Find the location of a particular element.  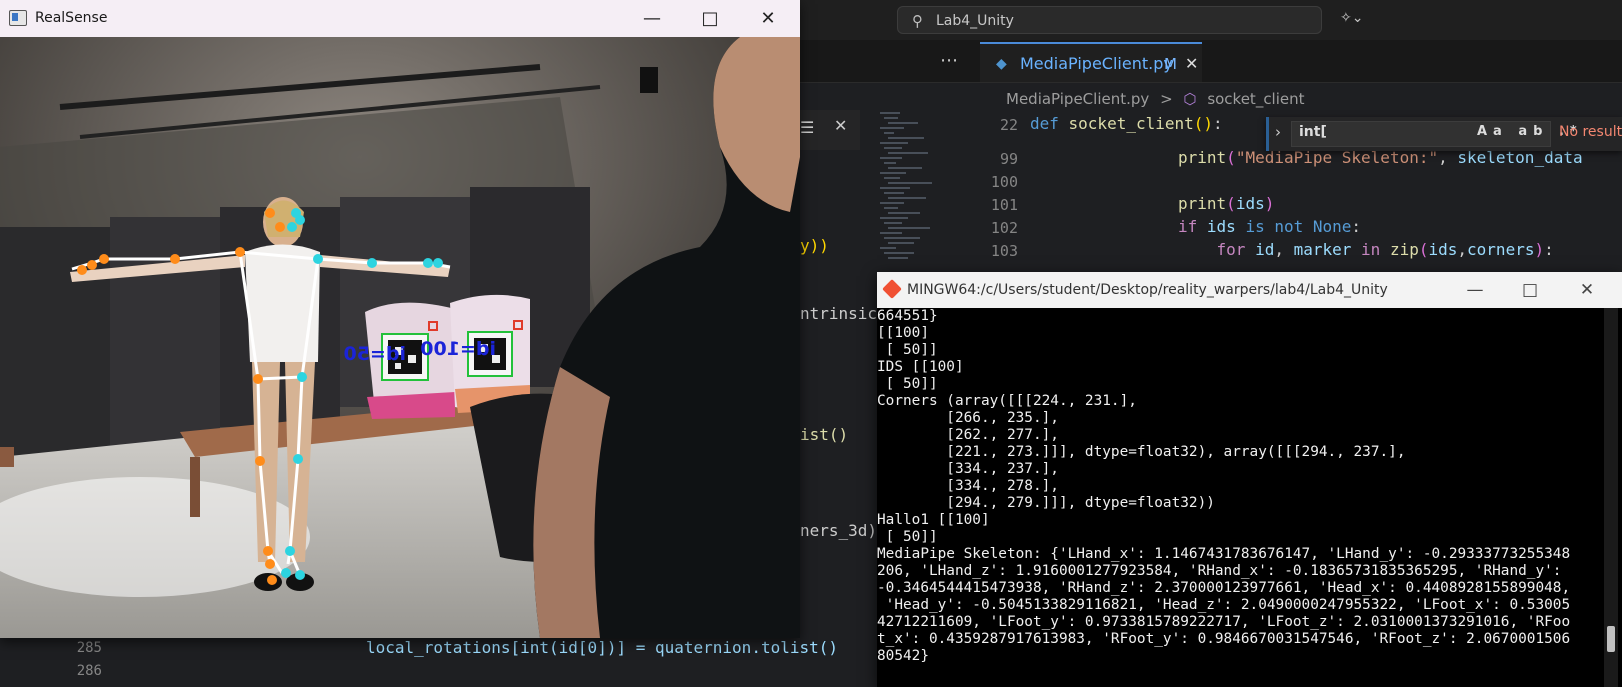

tab-mediapipeclient: ◆ MediaPipeClient.py M ✕ is located at coordinates (1091, 62).